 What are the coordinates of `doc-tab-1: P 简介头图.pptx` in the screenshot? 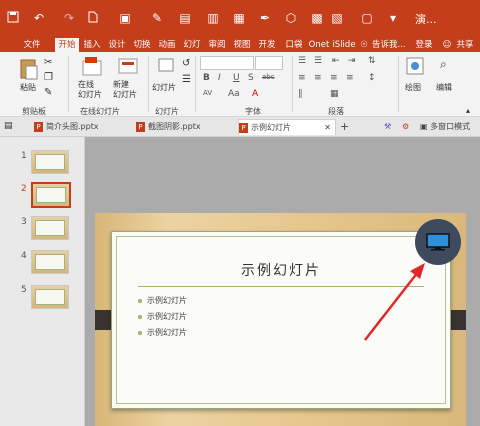 It's located at (84, 126).